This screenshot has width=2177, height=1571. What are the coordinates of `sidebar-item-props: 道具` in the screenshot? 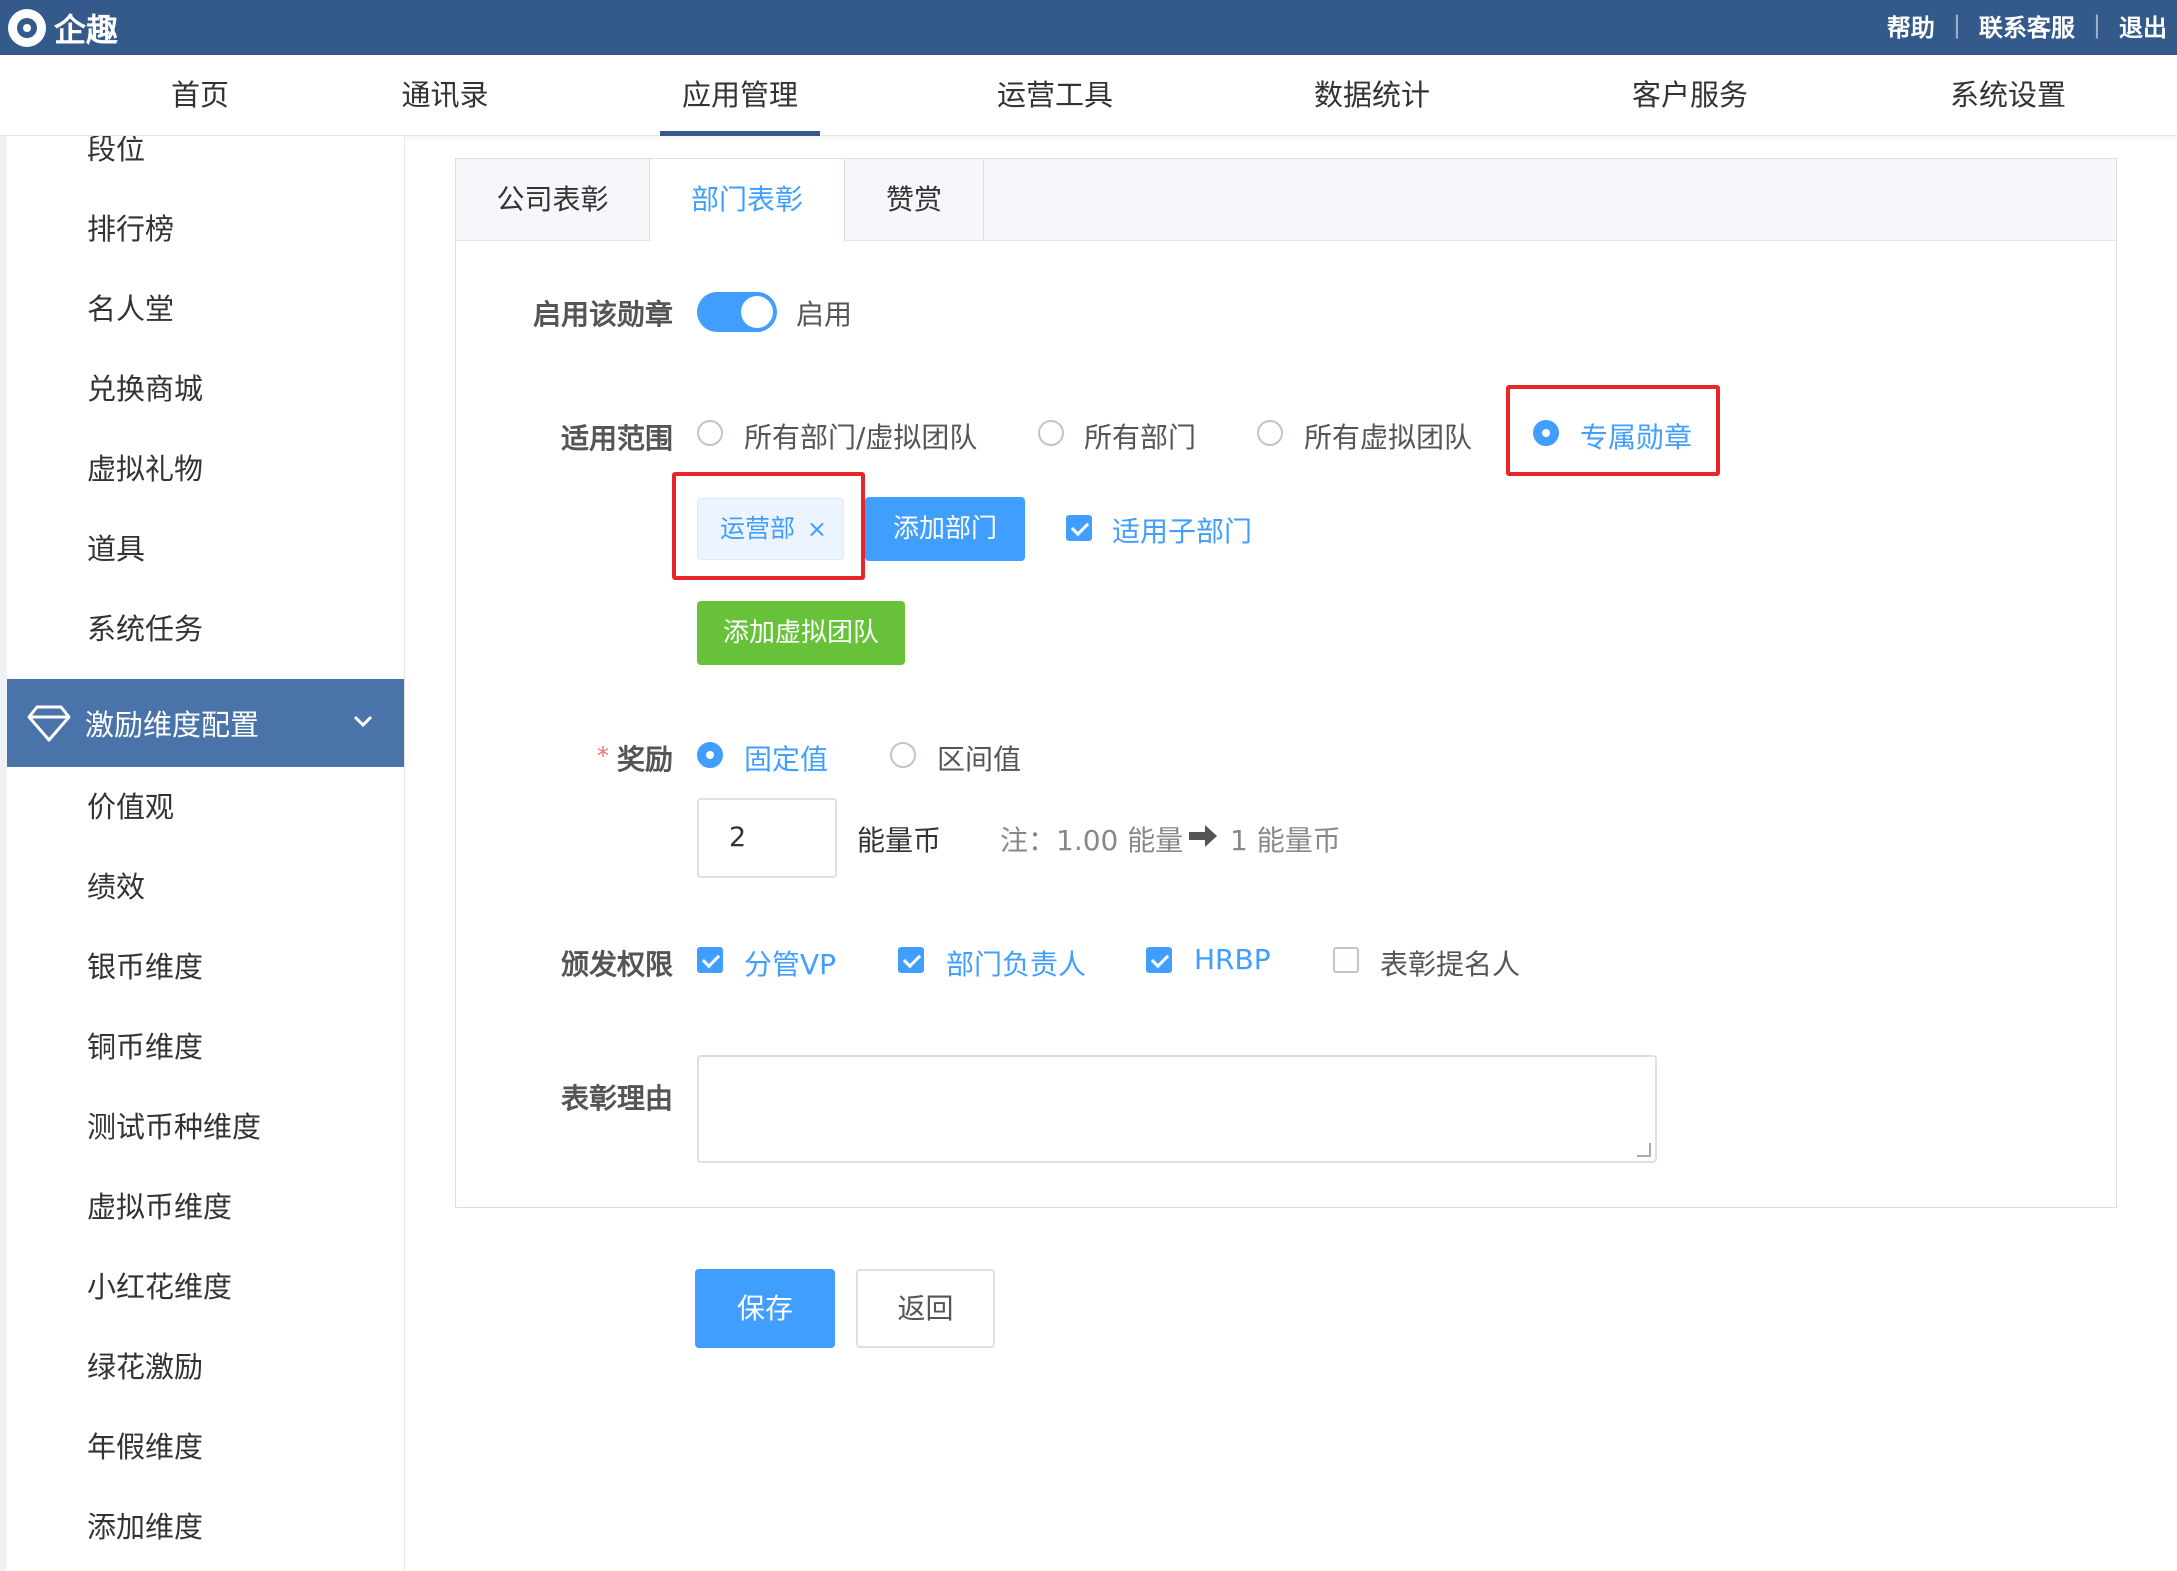 It's located at (116, 549).